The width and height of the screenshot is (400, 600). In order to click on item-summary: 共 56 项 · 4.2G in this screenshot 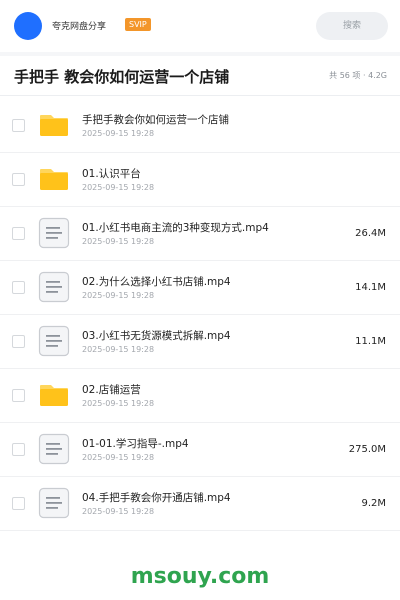, I will do `click(358, 75)`.